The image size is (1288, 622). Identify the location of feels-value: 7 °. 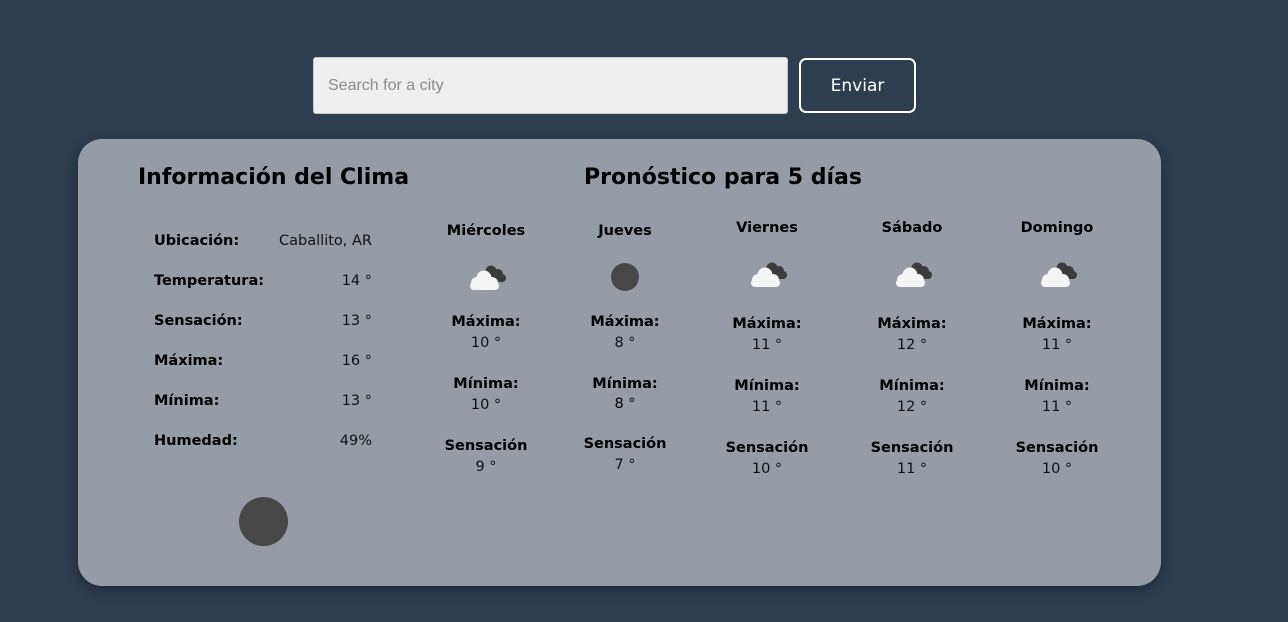
(625, 465).